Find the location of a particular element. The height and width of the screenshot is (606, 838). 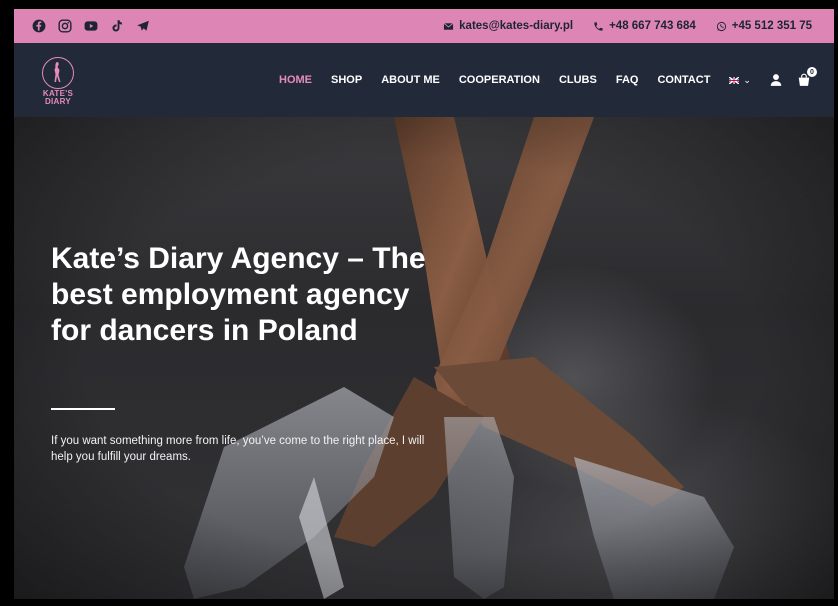

email-link: kates@kates-diary.pl is located at coordinates (508, 26).